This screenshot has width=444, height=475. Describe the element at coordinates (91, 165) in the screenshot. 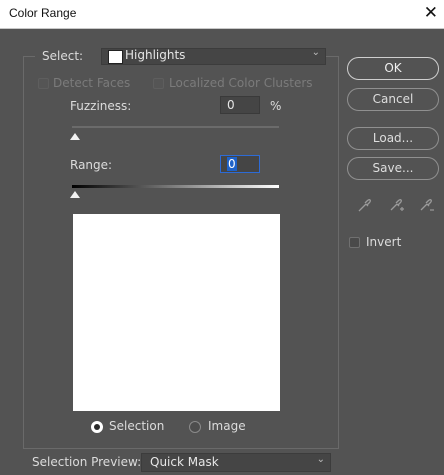

I see `range-label: Range:` at that location.